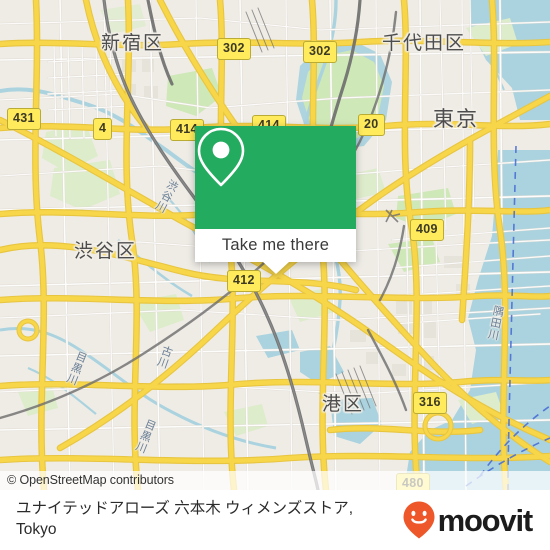 The width and height of the screenshot is (550, 550). I want to click on moovit-smiley-pin-icon, so click(419, 520).